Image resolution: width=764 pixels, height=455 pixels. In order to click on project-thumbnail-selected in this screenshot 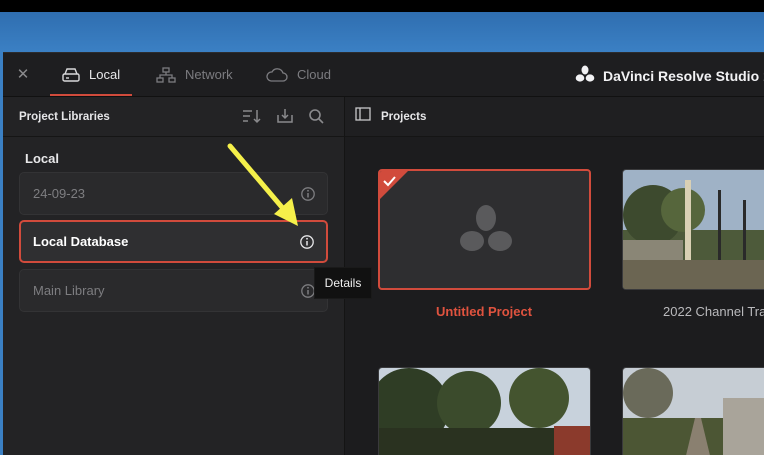, I will do `click(484, 229)`.